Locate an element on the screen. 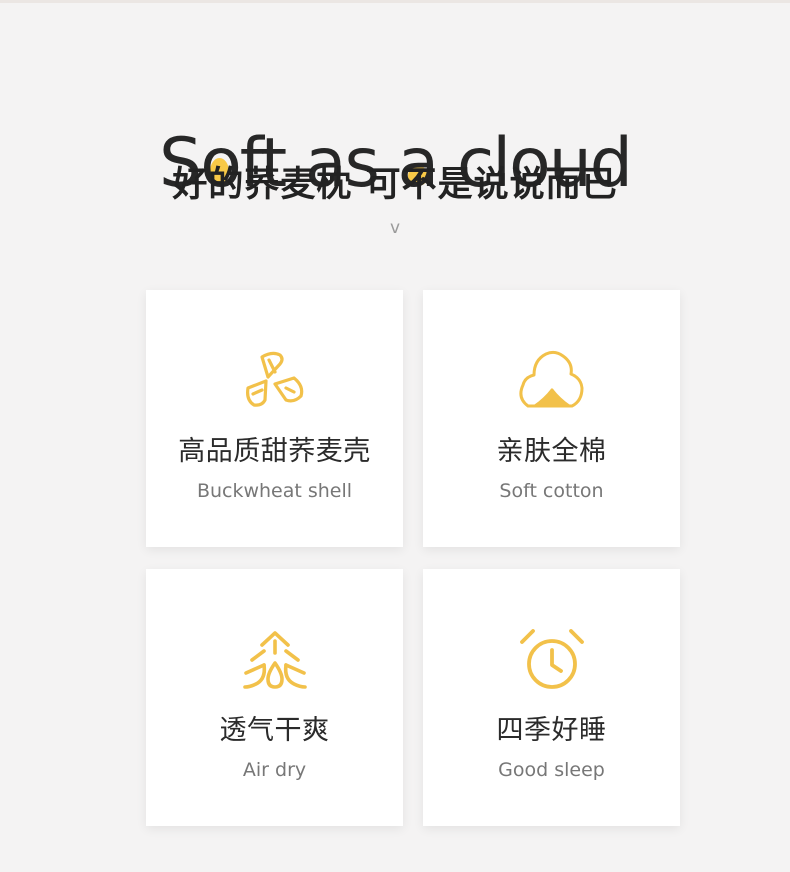  feature-card-buckwheat: 高品质甜荞麦壳 Buckwheat shell is located at coordinates (274, 418).